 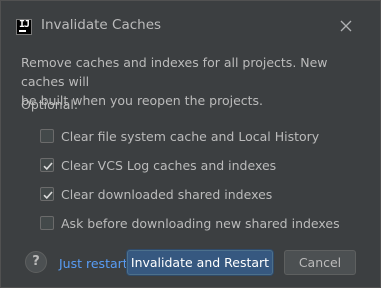 I want to click on help-button: ?, so click(x=36, y=262).